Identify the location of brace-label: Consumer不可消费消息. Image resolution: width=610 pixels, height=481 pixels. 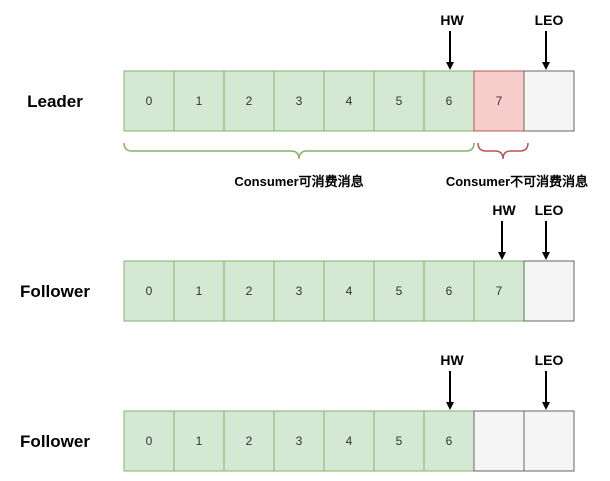
(517, 181).